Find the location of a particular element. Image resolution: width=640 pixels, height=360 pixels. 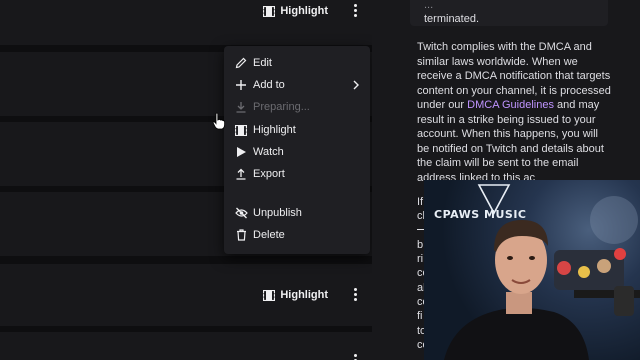

notice-text: terminated. is located at coordinates (452, 19).